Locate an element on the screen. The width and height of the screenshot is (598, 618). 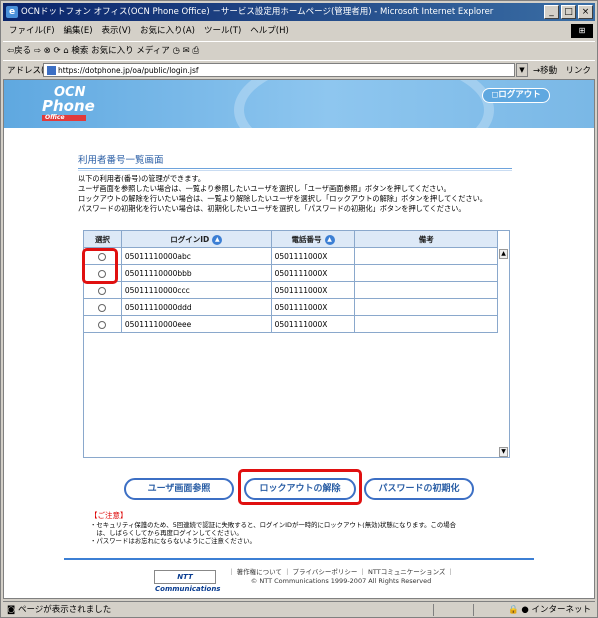
reset-password-button: パスワードの初期化 is located at coordinates (419, 489).